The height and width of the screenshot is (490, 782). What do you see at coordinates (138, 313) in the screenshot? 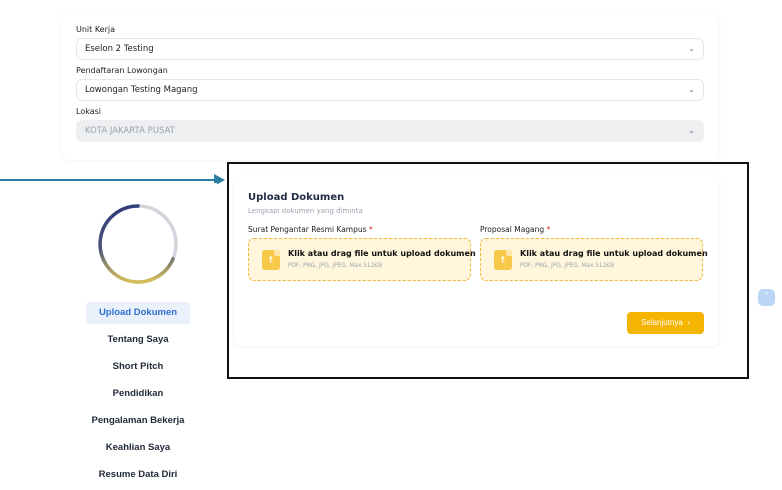
I see `sidebar-item-upload-dokumen: Upload Dokumen` at bounding box center [138, 313].